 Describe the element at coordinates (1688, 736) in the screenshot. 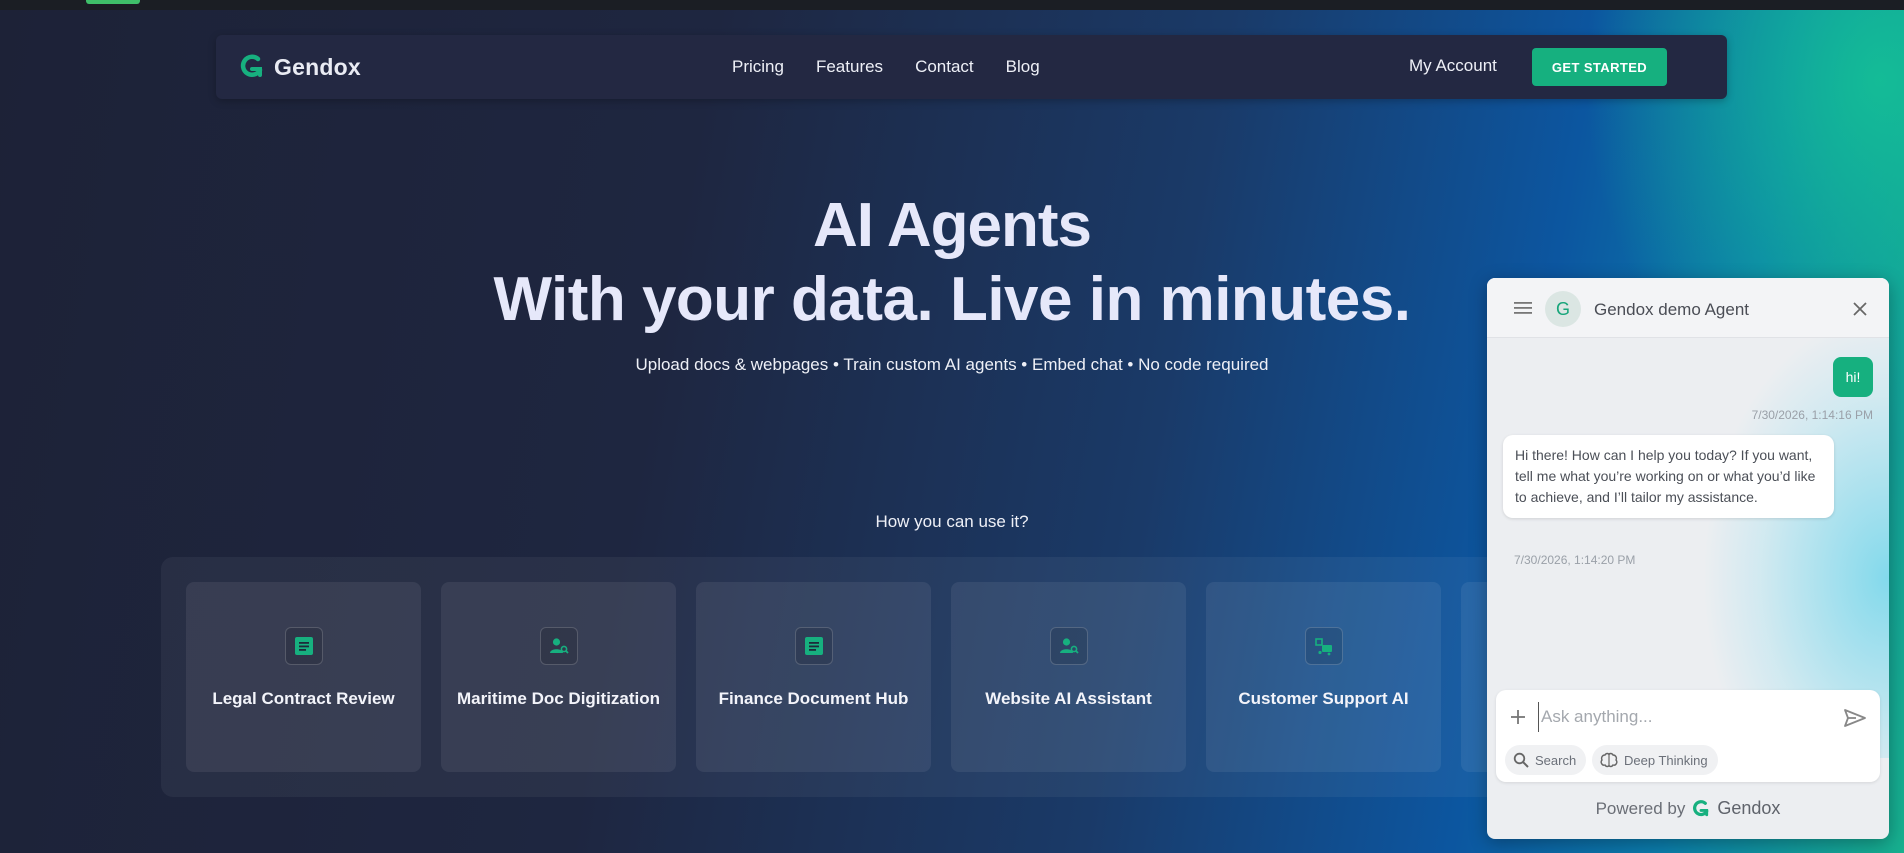

I see `chat-composer: Search Deep Thinking` at that location.